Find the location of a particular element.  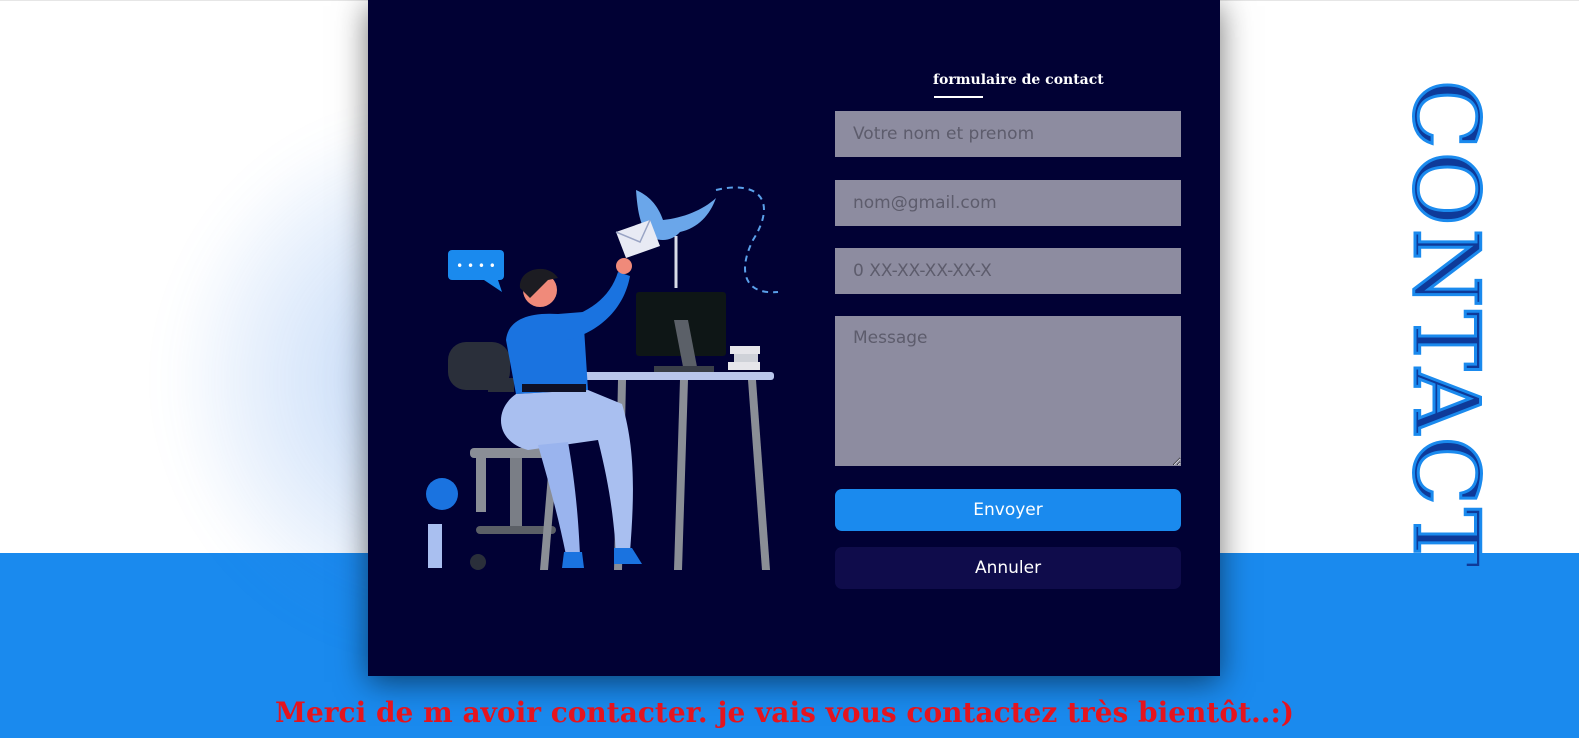

support-agent-illustration: • • • • is located at coordinates (602, 378).